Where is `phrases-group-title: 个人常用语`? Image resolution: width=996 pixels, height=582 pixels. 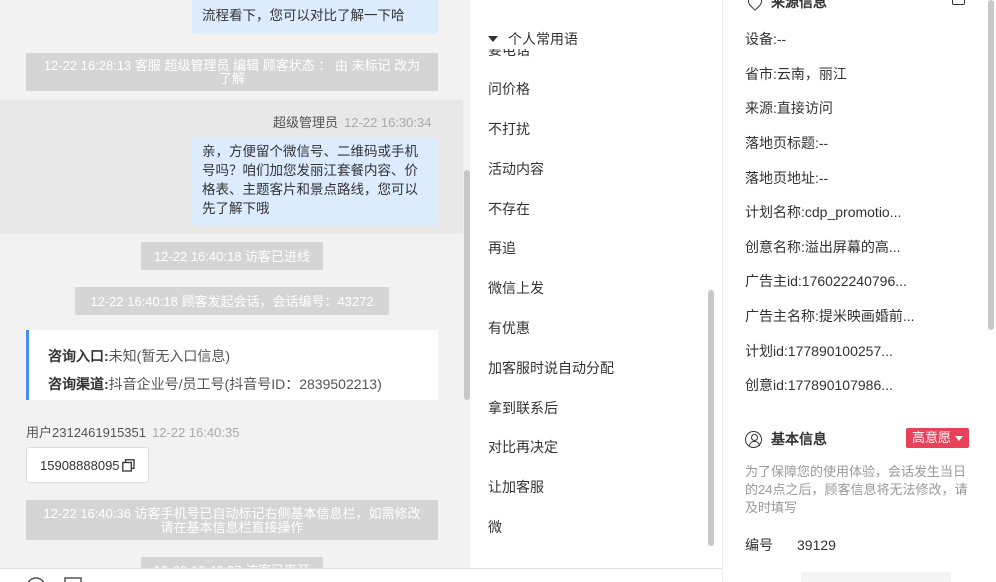
phrases-group-title: 个人常用语 is located at coordinates (543, 39).